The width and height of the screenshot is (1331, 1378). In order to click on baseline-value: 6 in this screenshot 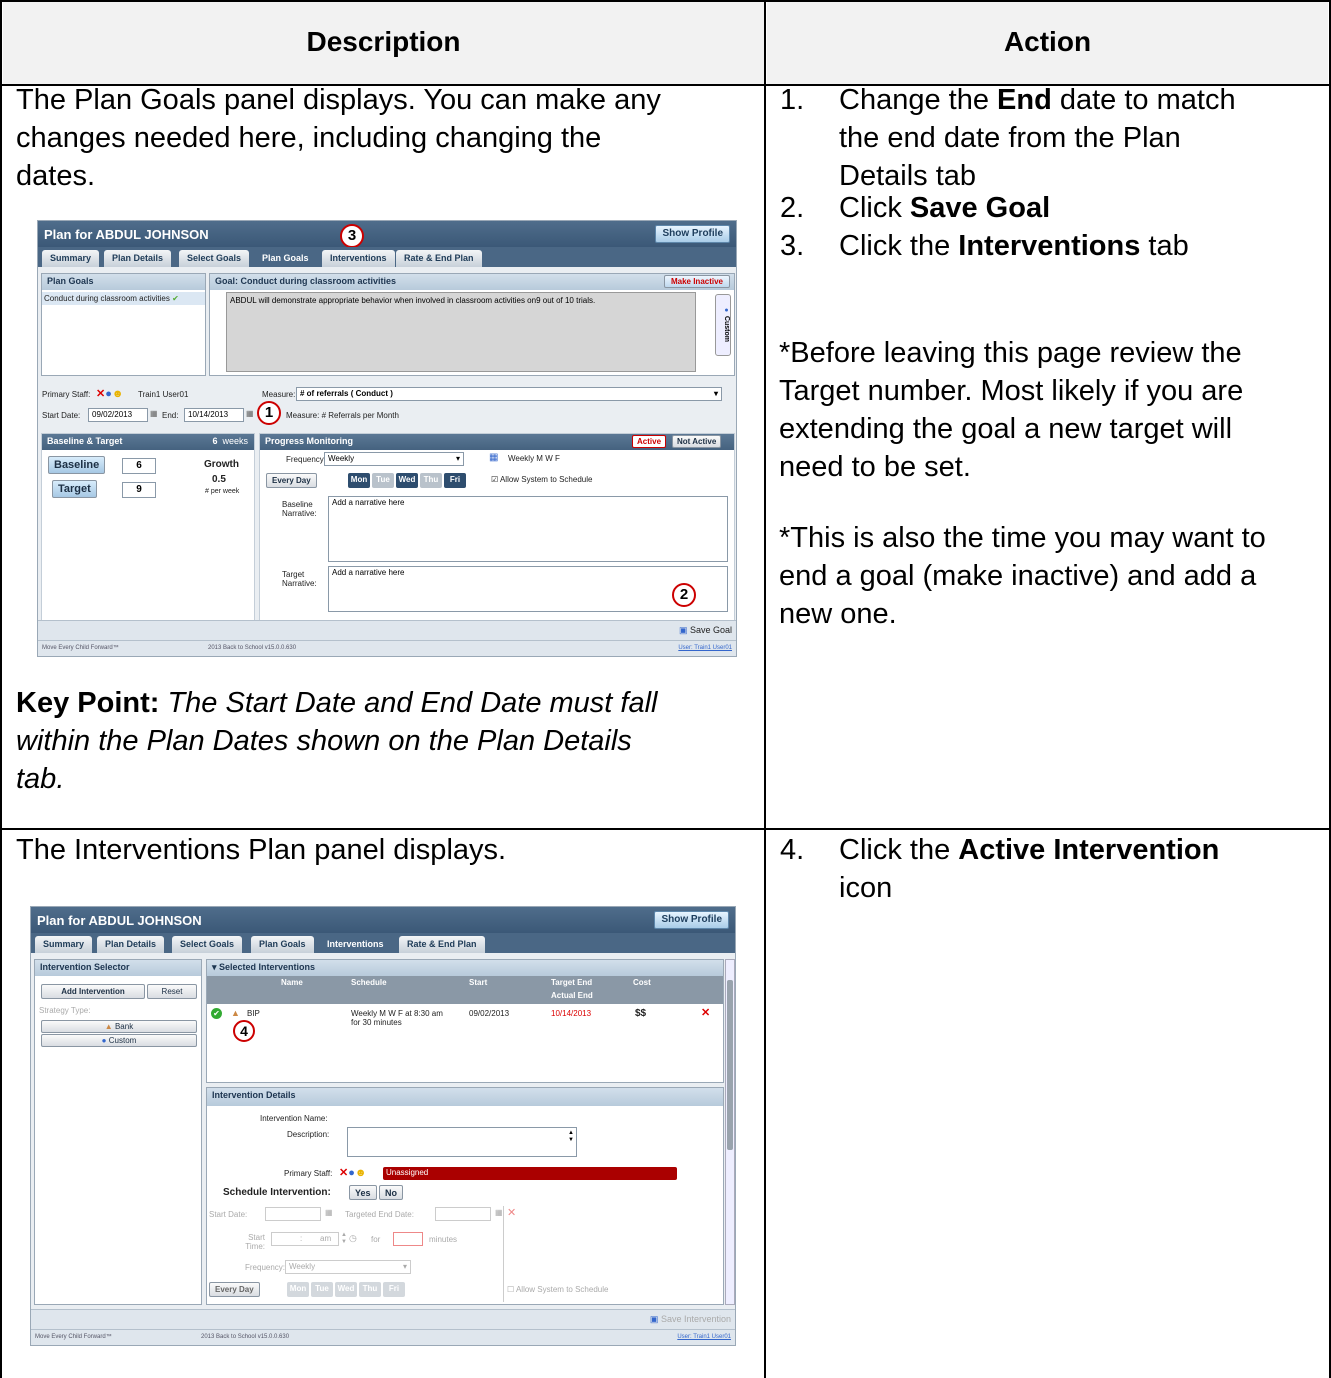, I will do `click(139, 466)`.